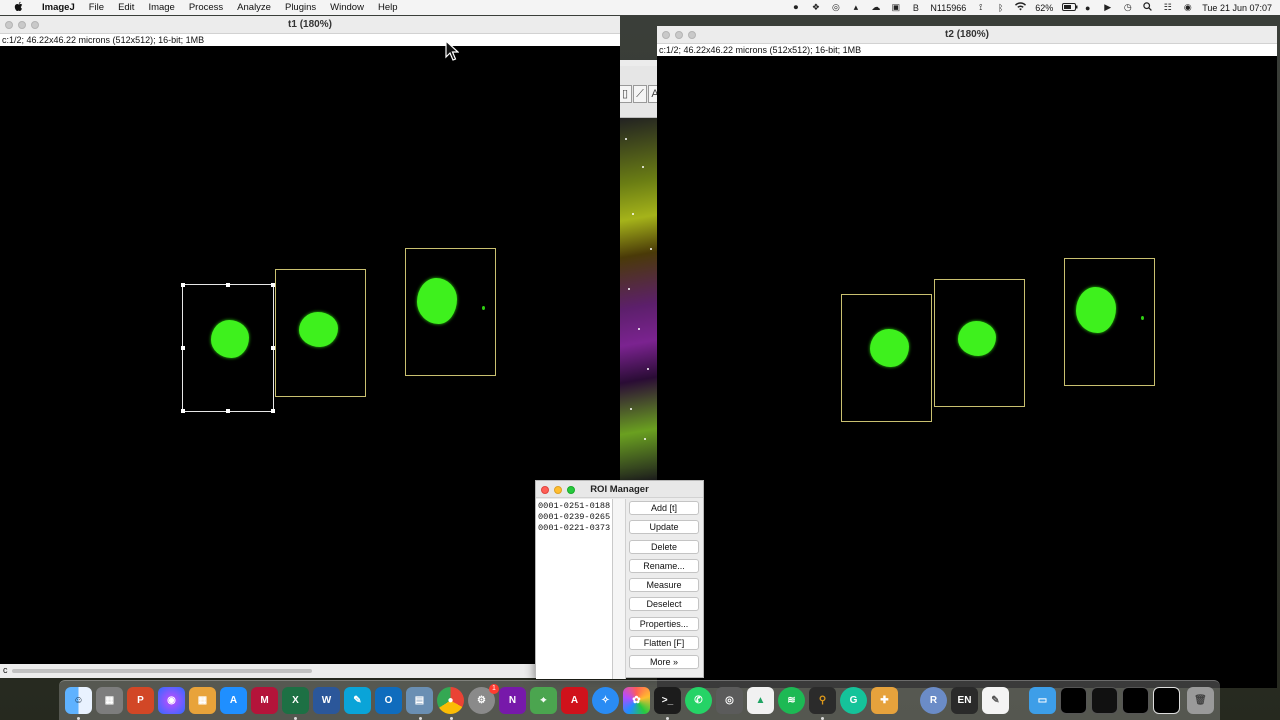  I want to click on roi-manager-titlebar: ROI Manager, so click(619, 489).